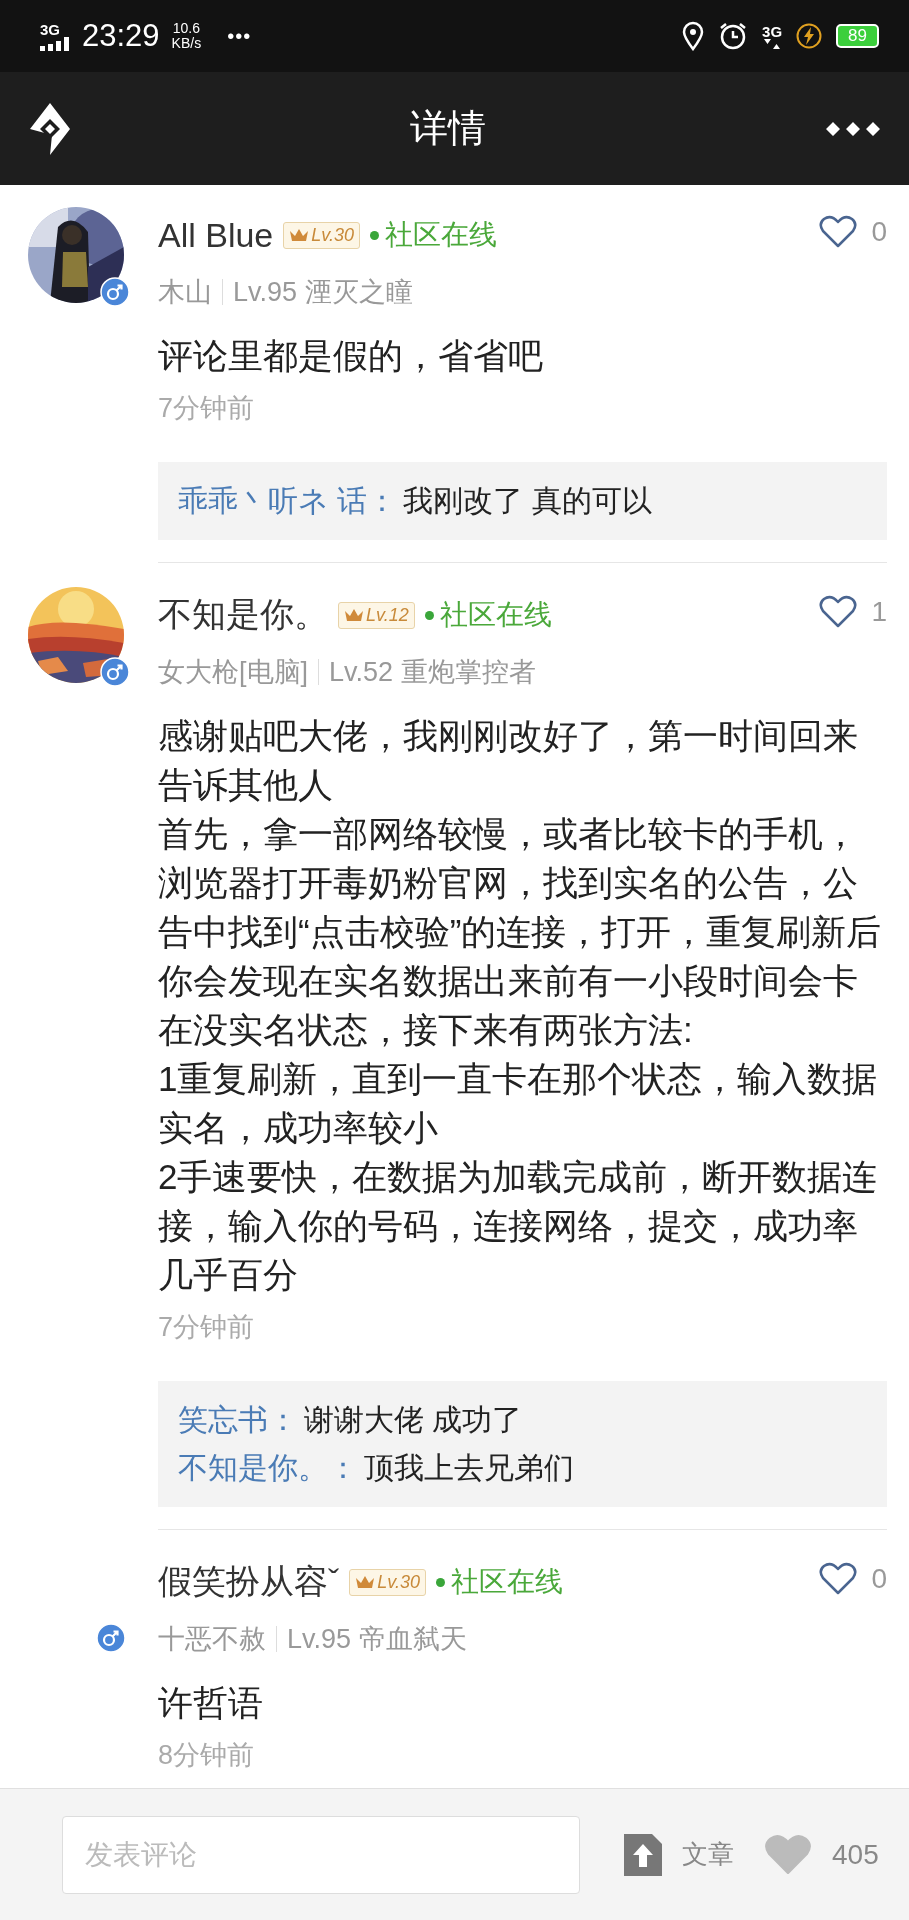 This screenshot has height=1920, width=909. What do you see at coordinates (643, 1854) in the screenshot?
I see `upload-icon` at bounding box center [643, 1854].